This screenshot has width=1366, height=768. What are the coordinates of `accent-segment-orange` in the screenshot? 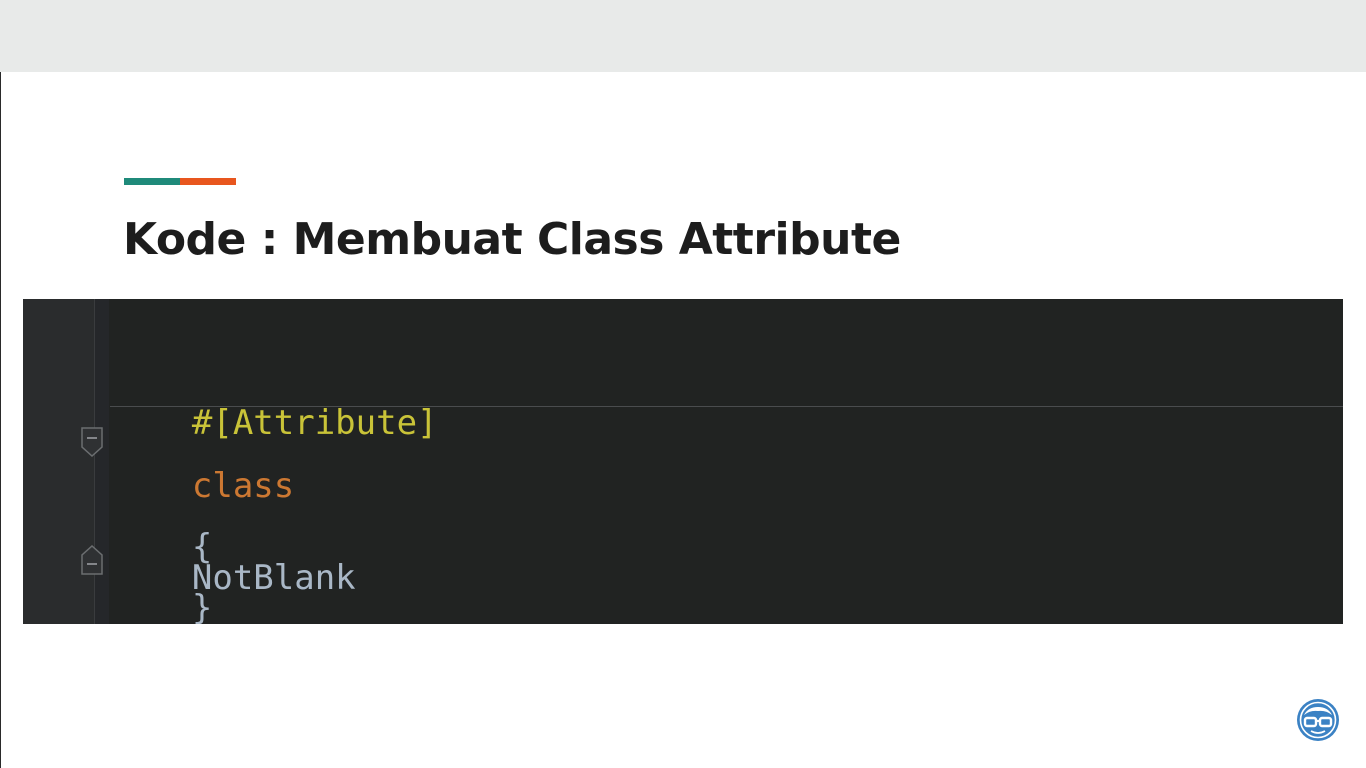 It's located at (208, 181).